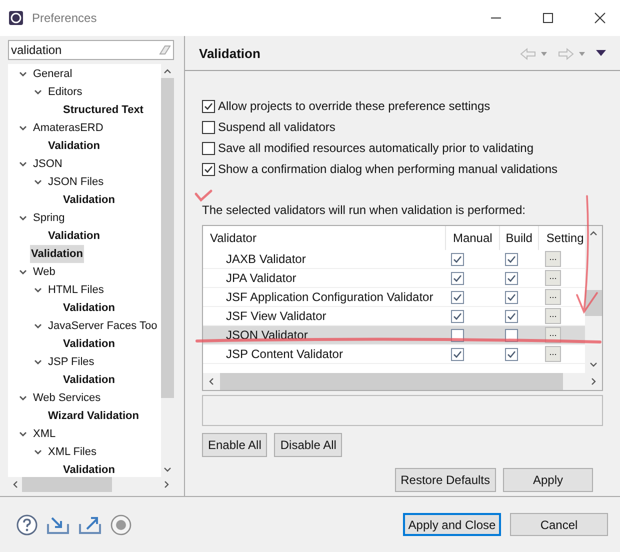 The image size is (620, 552). I want to click on view-menu-icon, so click(601, 53).